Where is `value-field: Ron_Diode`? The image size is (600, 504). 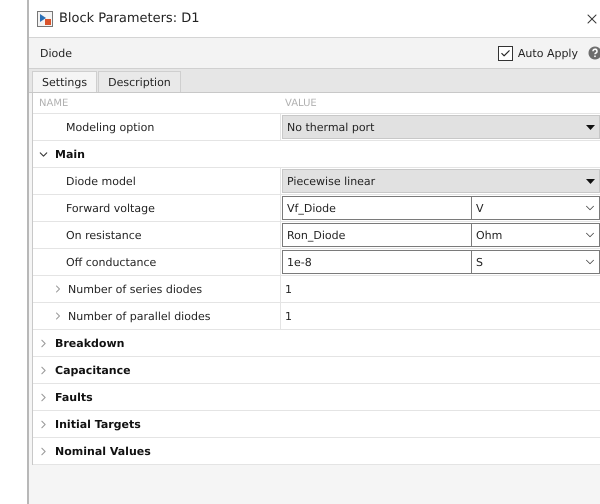
value-field: Ron_Diode is located at coordinates (377, 235).